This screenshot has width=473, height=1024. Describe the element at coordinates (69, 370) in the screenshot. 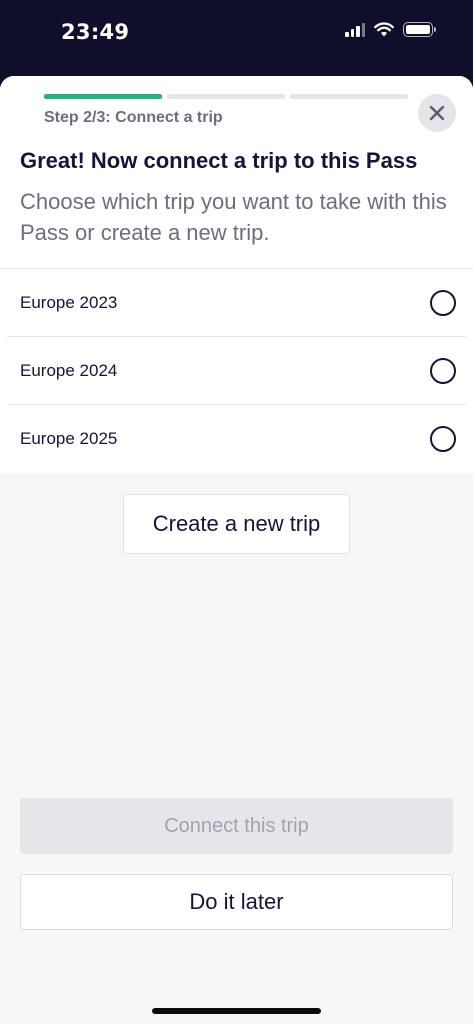

I see `trip-label: Europe 2024` at that location.